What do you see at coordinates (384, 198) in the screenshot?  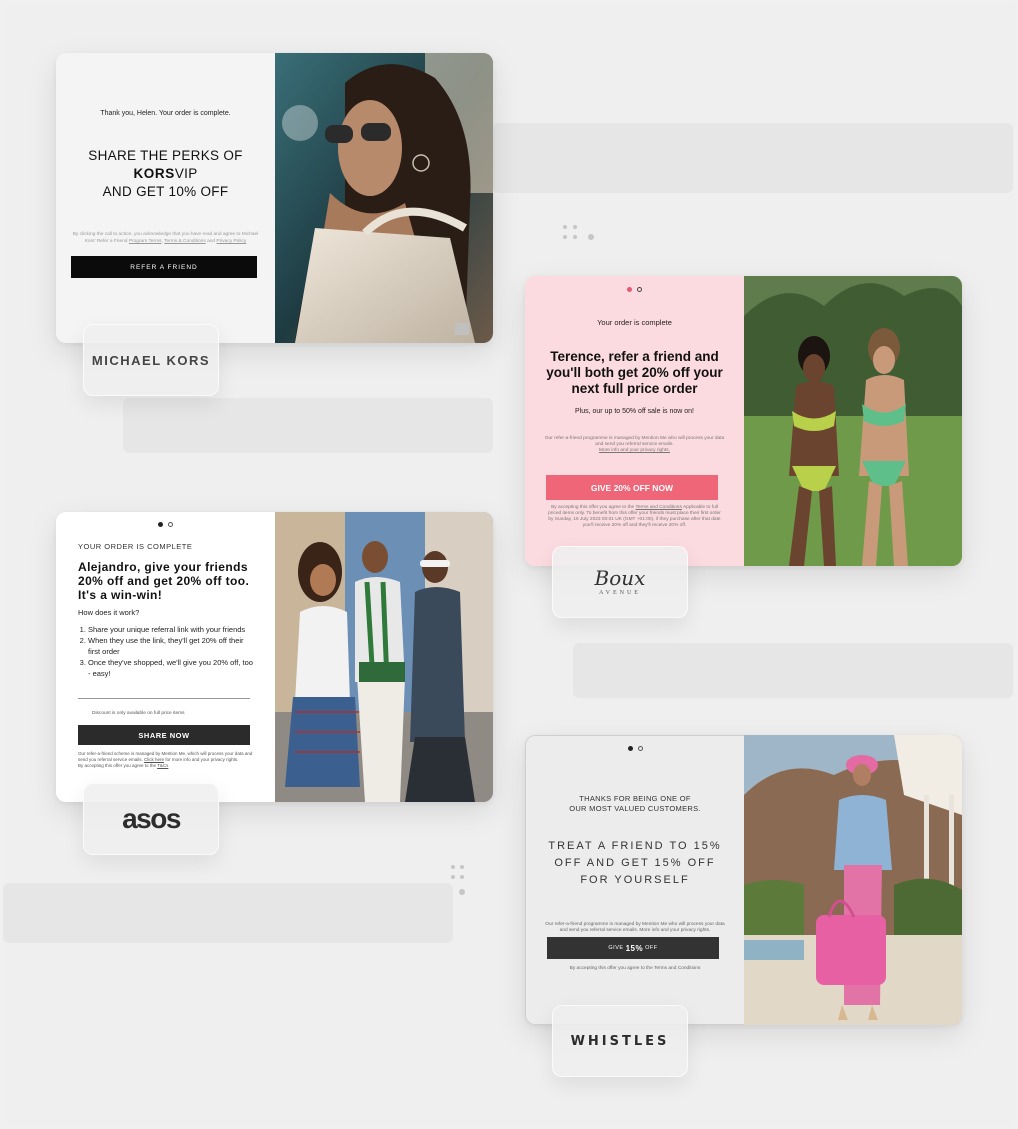 I see `mk-hero-image` at bounding box center [384, 198].